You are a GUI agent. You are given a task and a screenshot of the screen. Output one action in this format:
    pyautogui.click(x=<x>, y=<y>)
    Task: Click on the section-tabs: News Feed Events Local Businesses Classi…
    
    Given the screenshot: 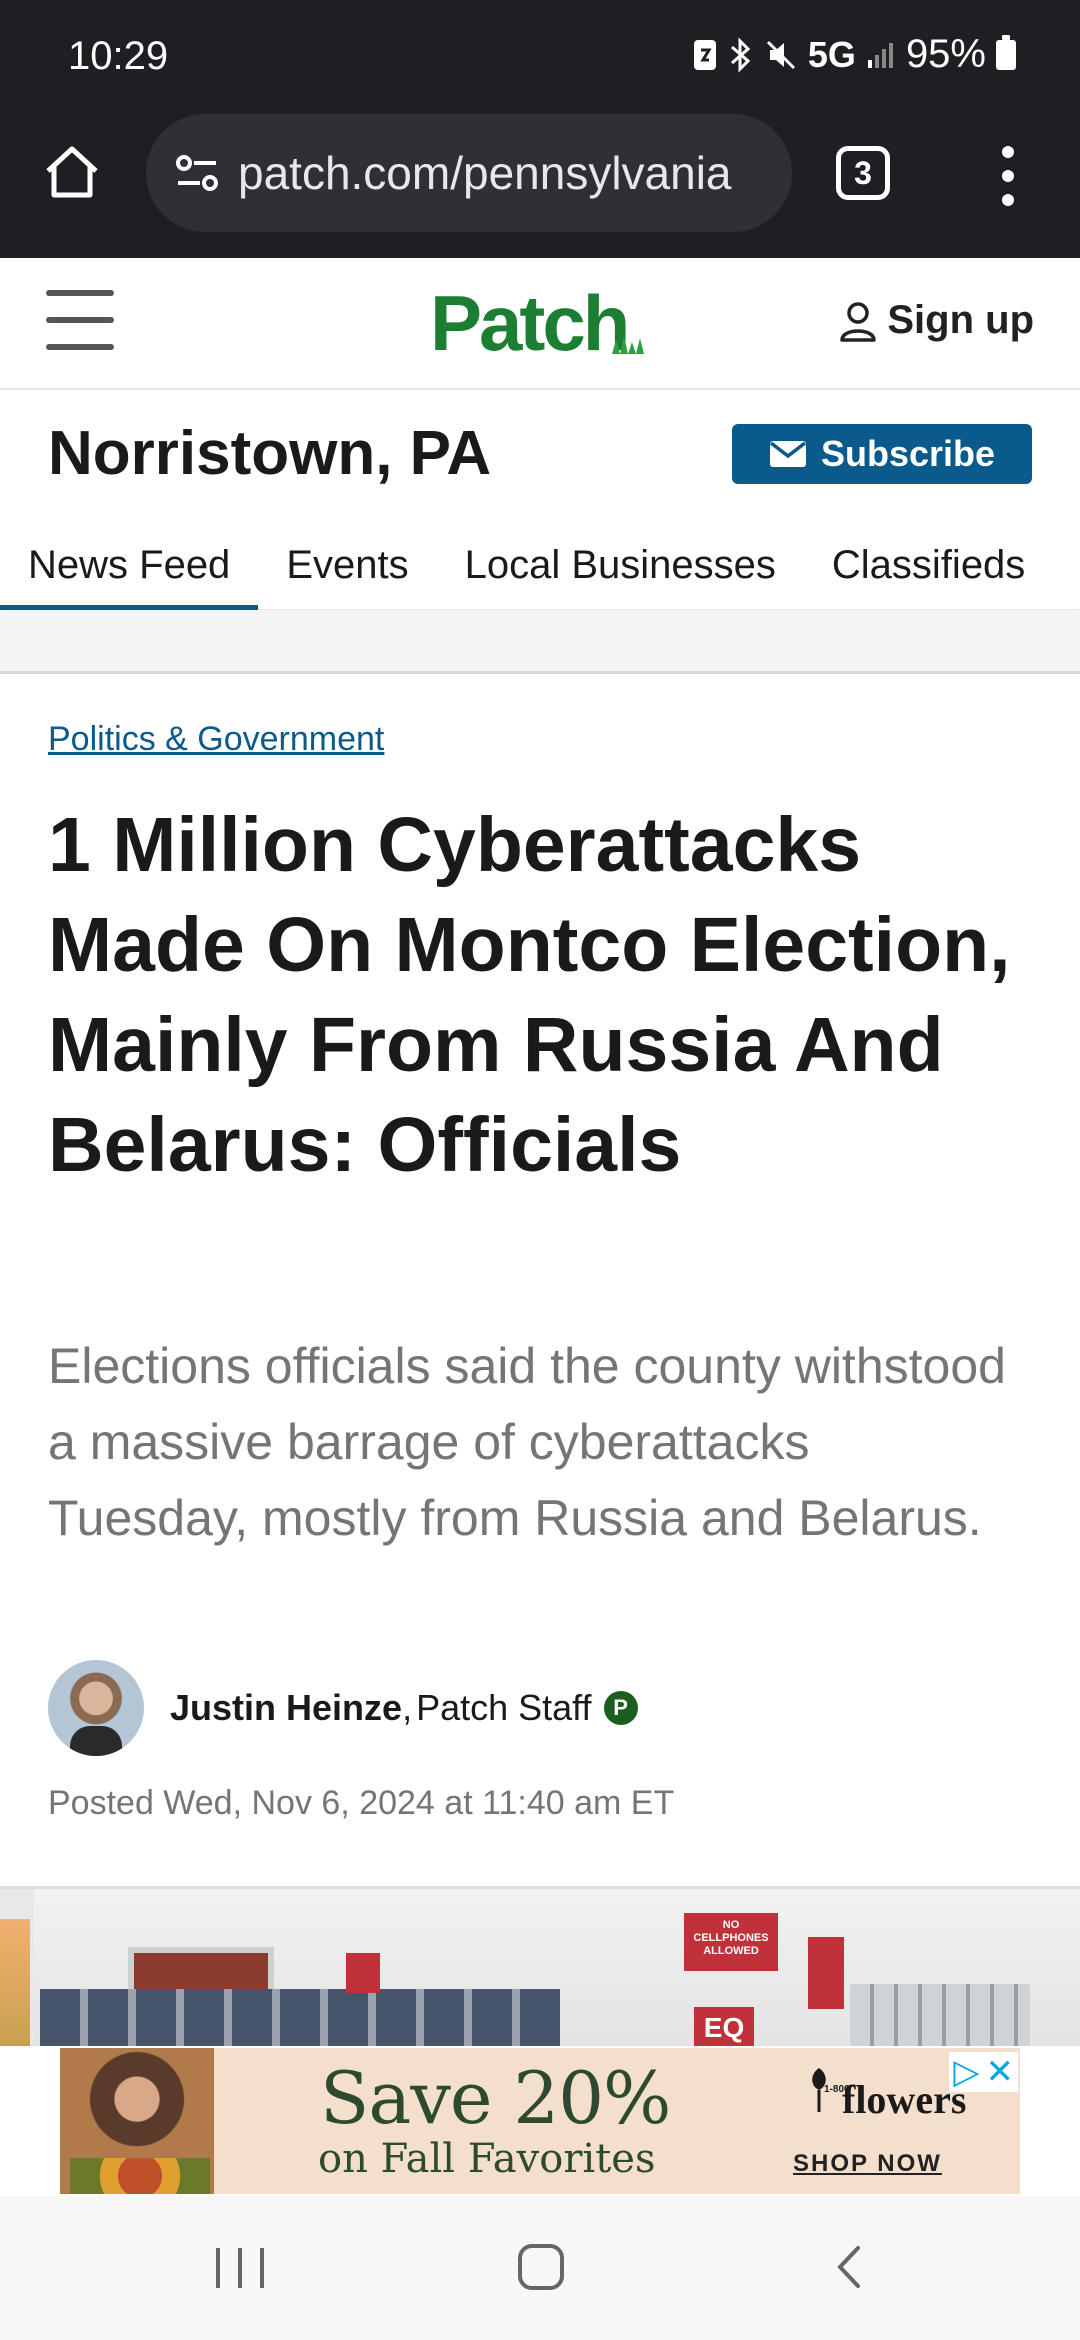 What is the action you would take?
    pyautogui.click(x=540, y=565)
    